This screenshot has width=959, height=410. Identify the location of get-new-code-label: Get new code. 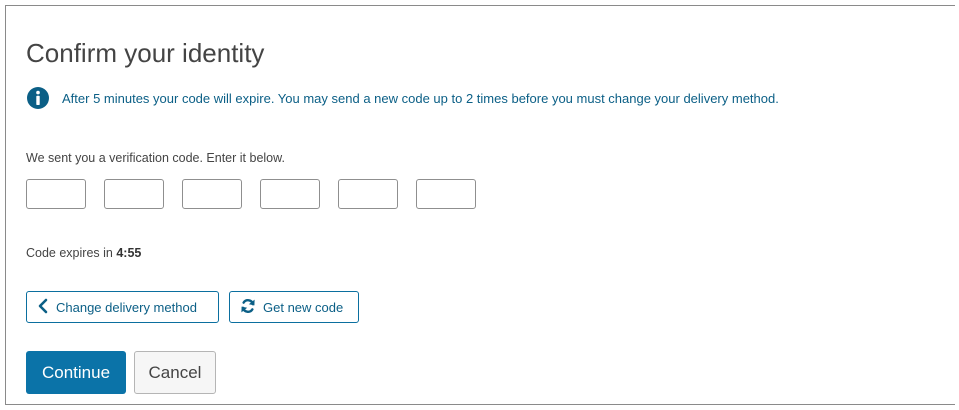
(303, 307).